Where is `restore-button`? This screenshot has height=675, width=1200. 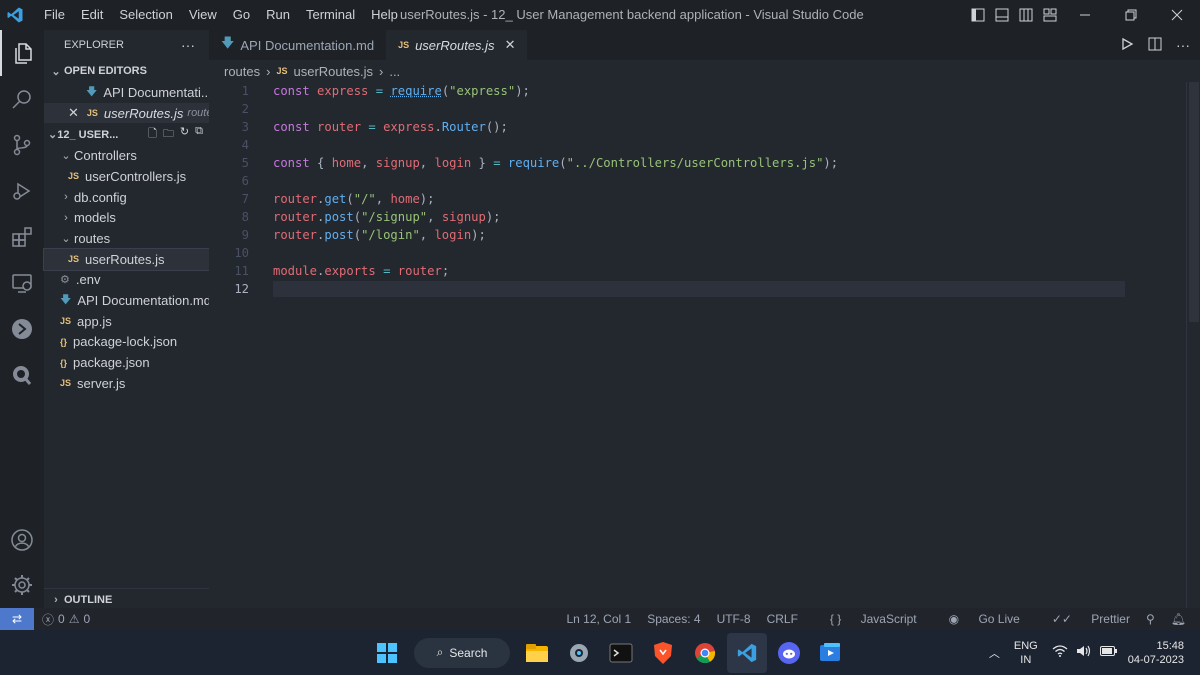
restore-button is located at coordinates (1131, 15).